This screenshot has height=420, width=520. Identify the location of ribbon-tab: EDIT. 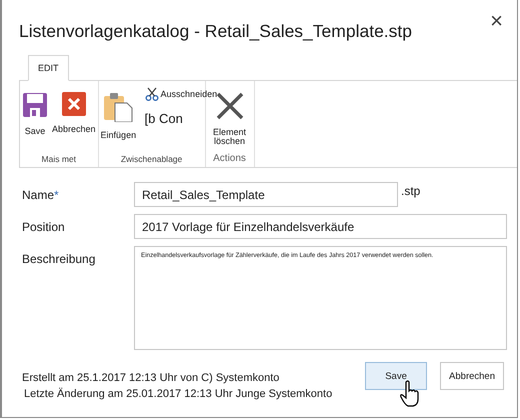
(48, 68).